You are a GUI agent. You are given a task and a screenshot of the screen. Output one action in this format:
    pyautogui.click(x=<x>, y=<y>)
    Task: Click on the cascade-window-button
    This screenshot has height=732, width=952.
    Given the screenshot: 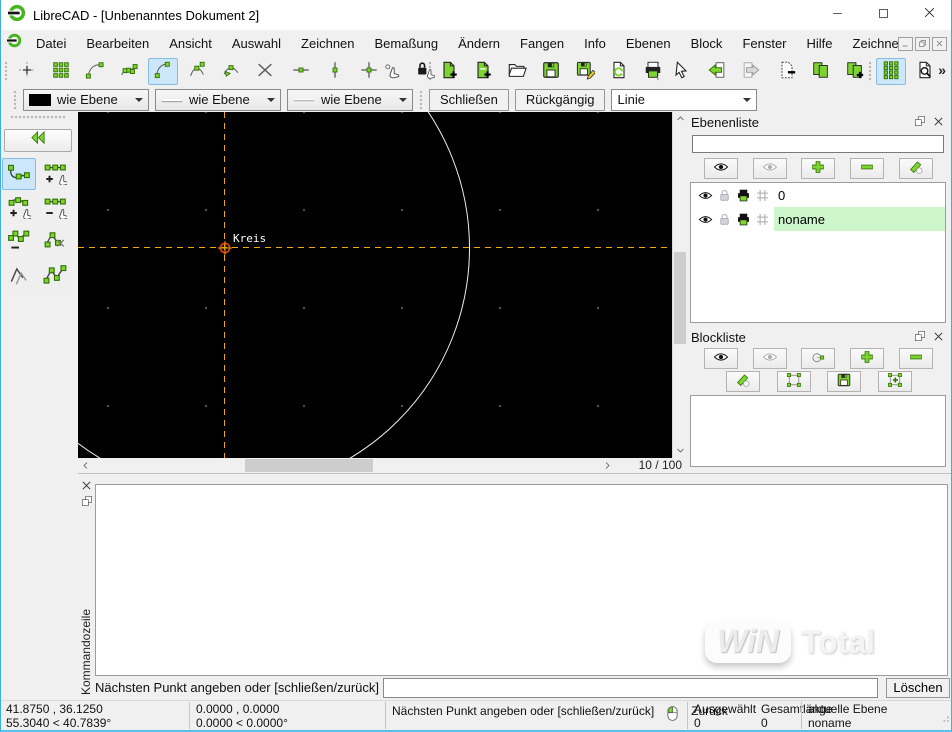 What is the action you would take?
    pyautogui.click(x=821, y=71)
    